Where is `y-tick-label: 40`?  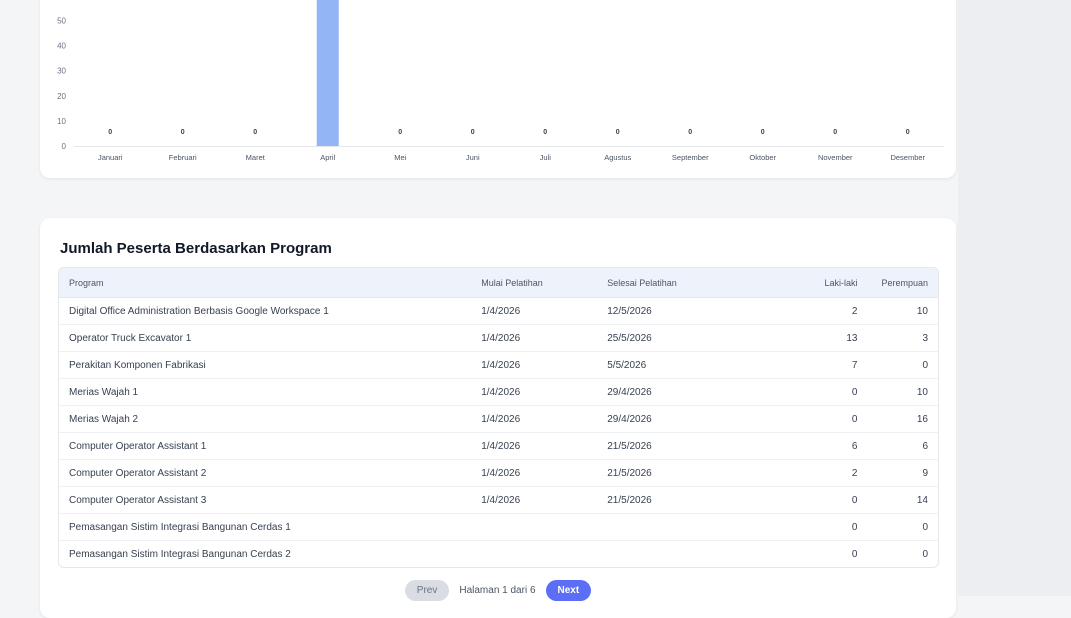
y-tick-label: 40 is located at coordinates (61, 46).